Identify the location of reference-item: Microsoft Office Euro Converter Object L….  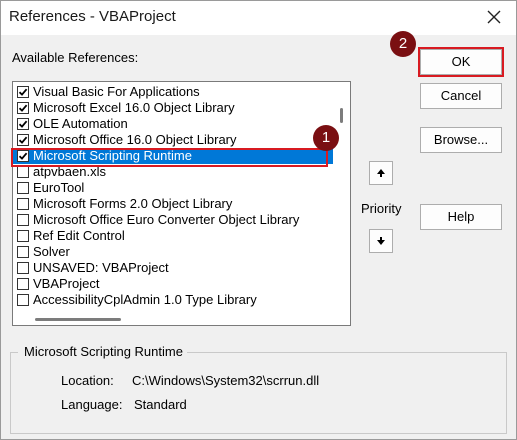
(173, 220).